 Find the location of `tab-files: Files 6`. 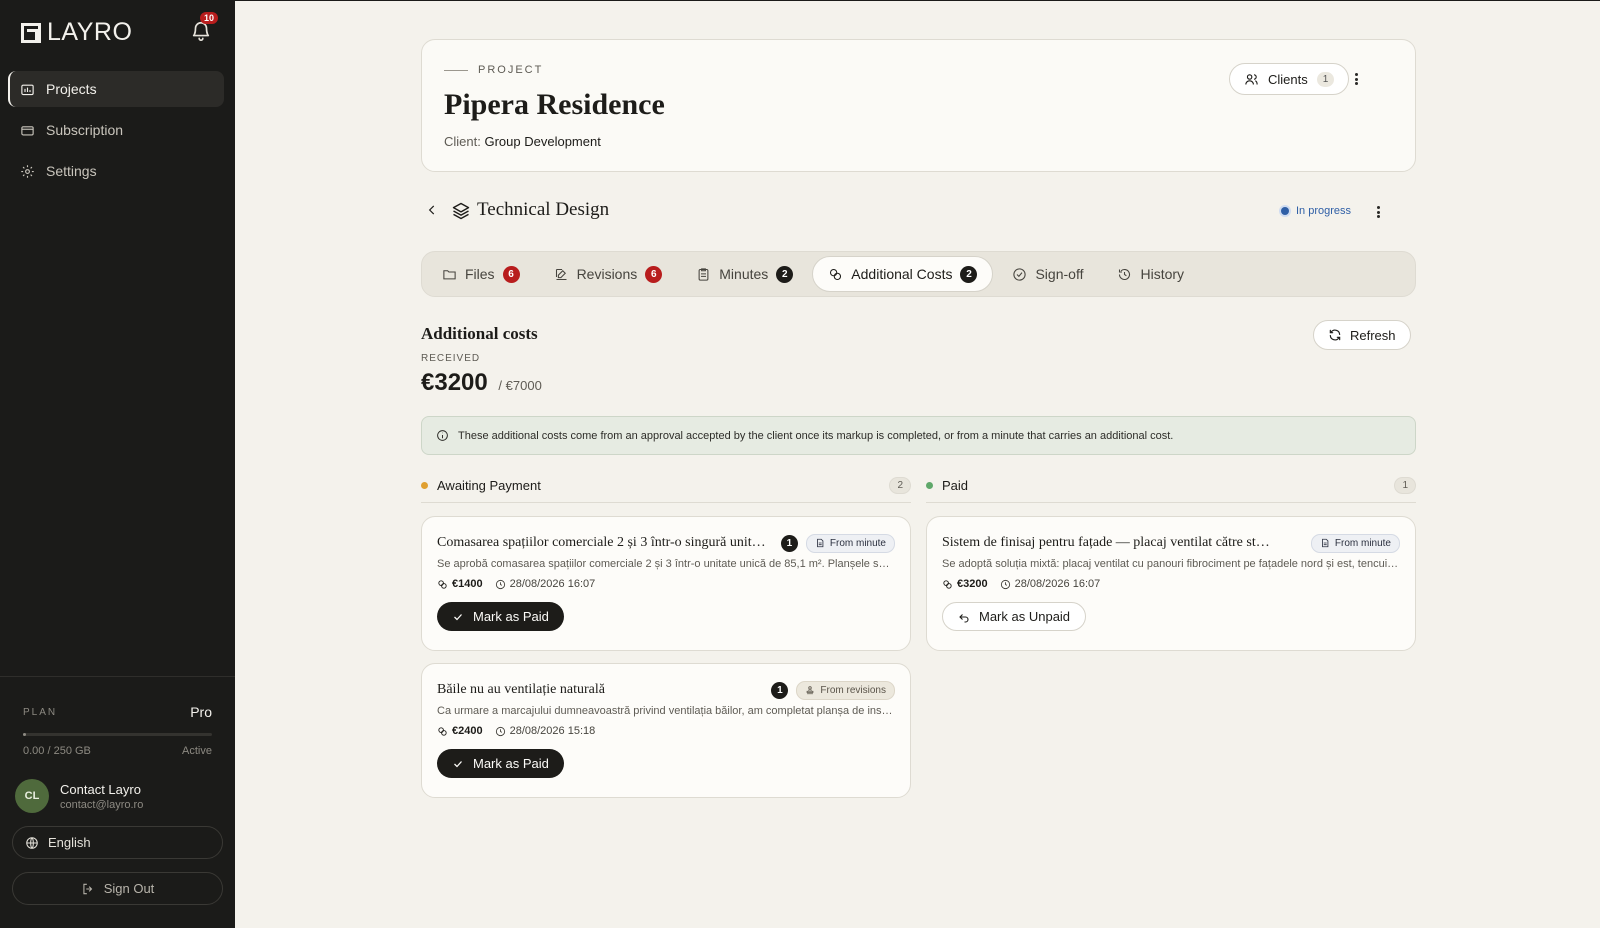

tab-files: Files 6 is located at coordinates (481, 274).